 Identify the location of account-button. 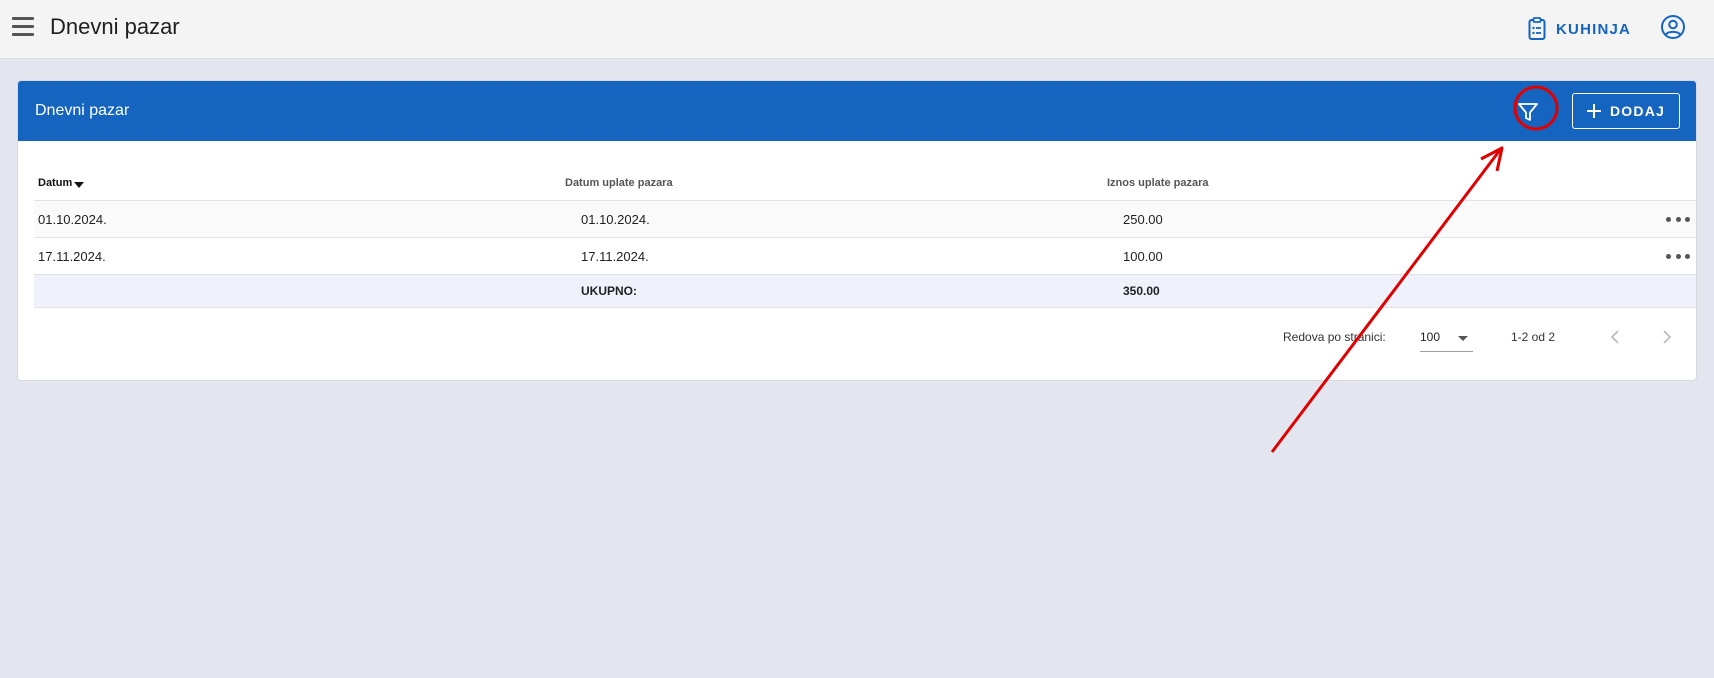
(1673, 27).